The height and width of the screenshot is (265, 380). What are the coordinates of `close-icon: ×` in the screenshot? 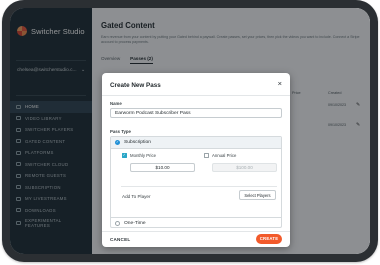 It's located at (280, 84).